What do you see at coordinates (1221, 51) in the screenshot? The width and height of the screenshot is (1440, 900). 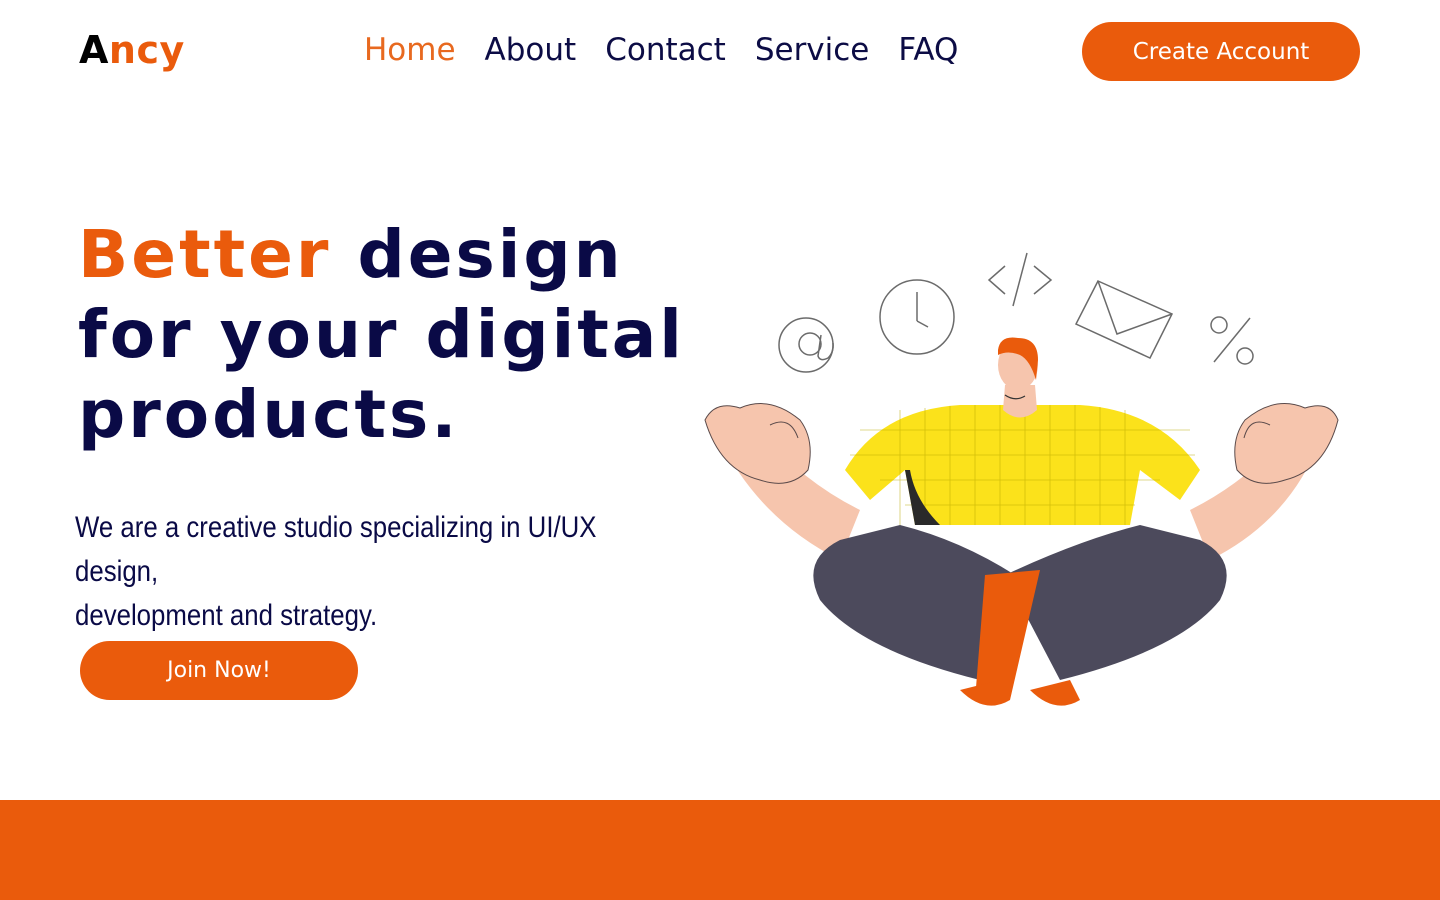 I see `create-account-button: Create Account` at bounding box center [1221, 51].